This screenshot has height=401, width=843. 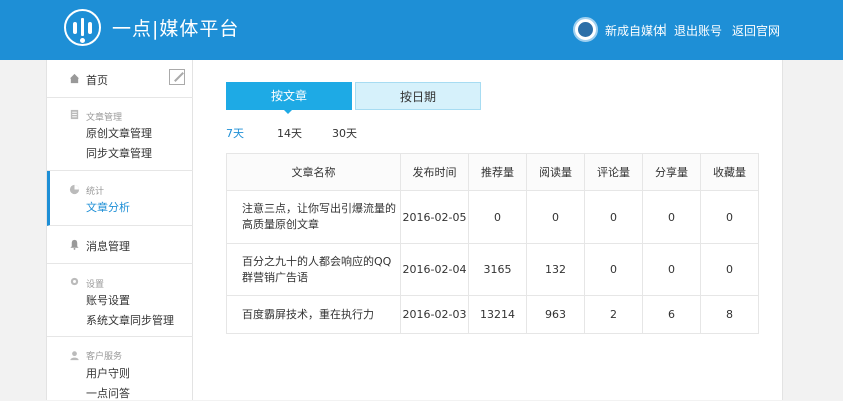 What do you see at coordinates (698, 30) in the screenshot?
I see `logout-link: 退出账号` at bounding box center [698, 30].